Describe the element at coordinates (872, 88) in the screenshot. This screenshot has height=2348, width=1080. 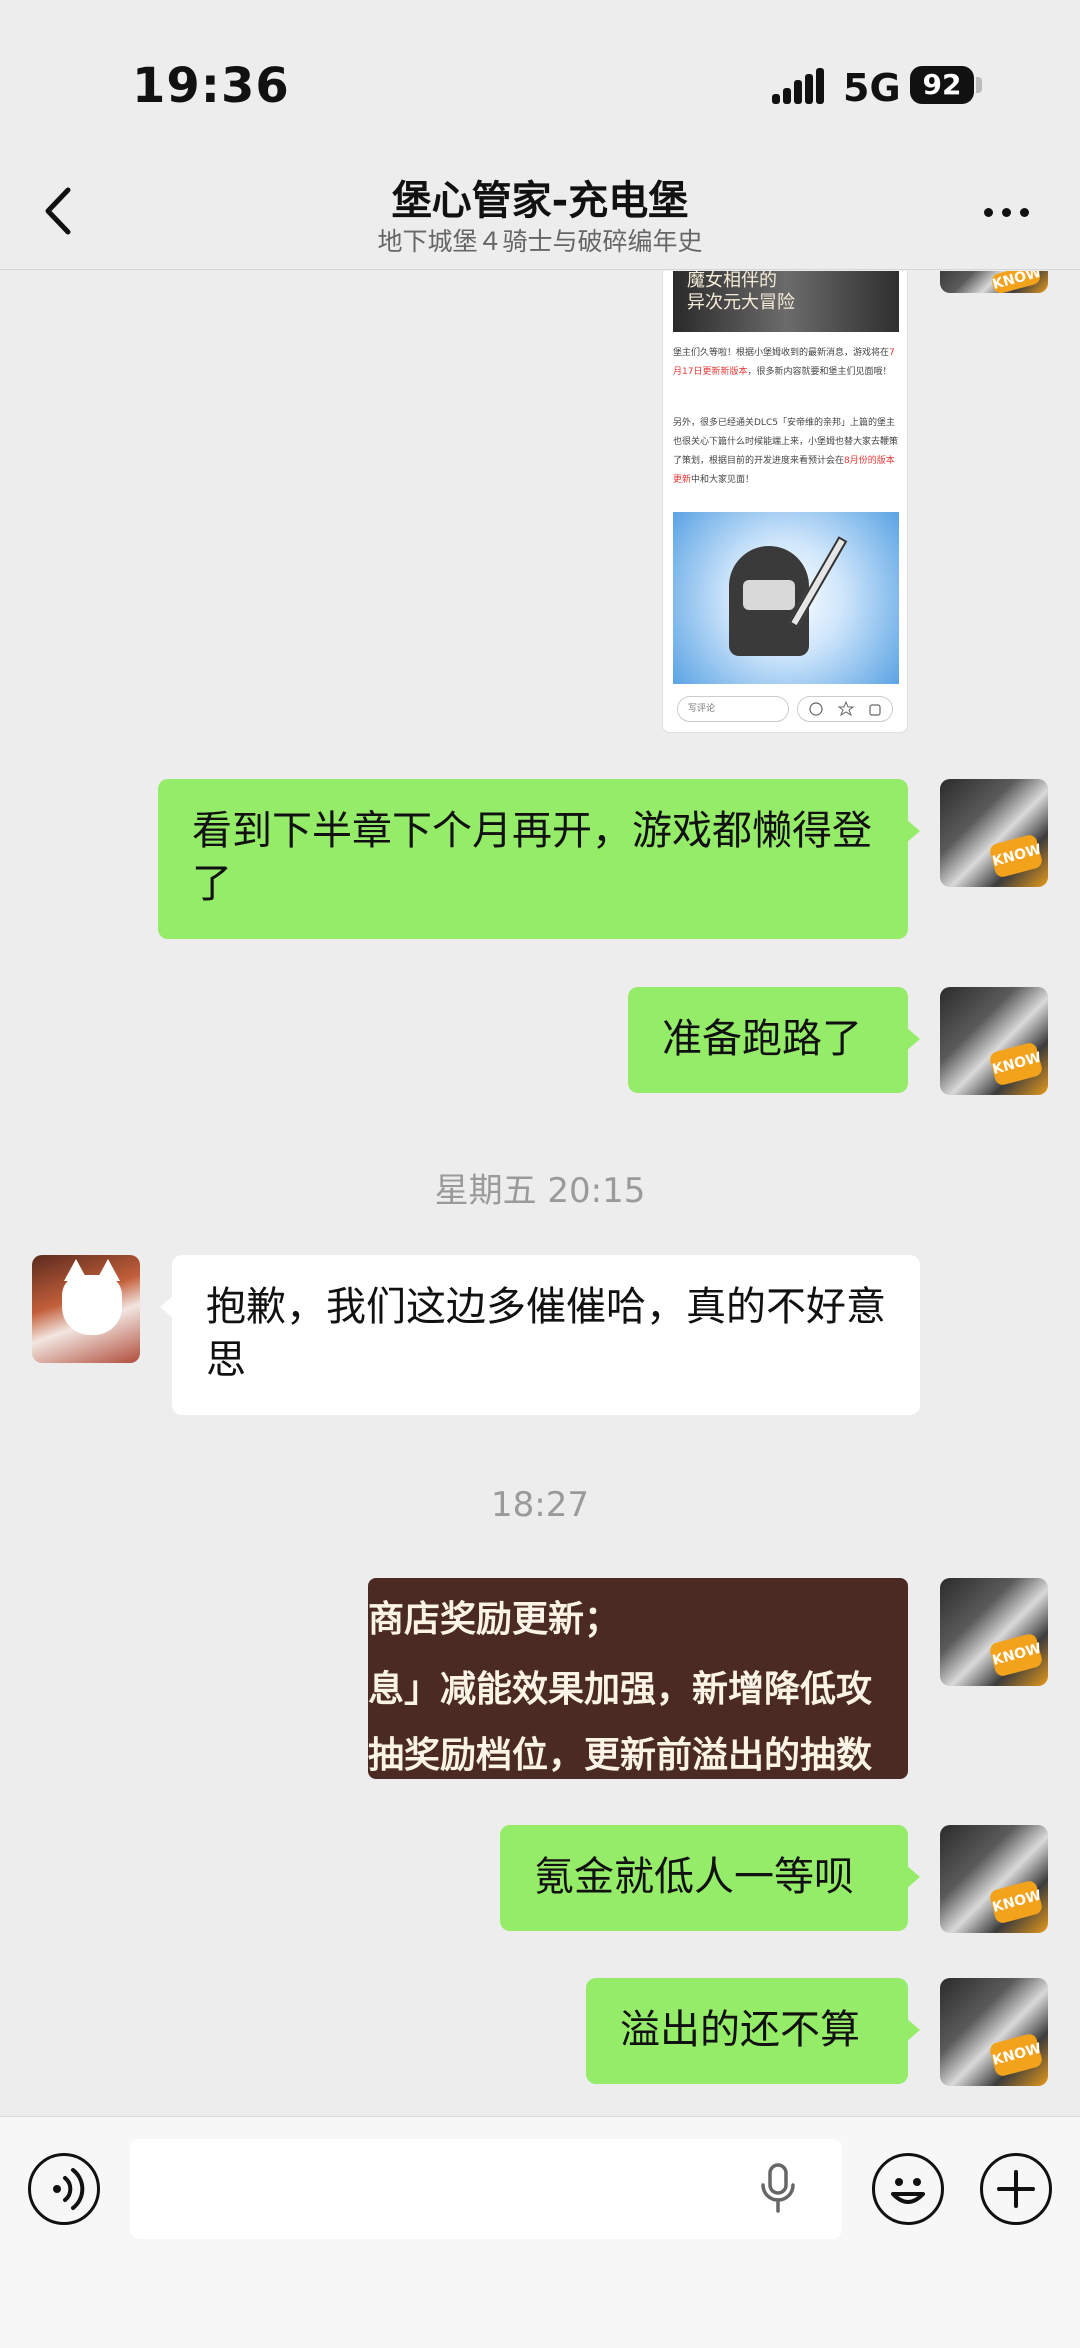
I see `network-type: 5G` at that location.